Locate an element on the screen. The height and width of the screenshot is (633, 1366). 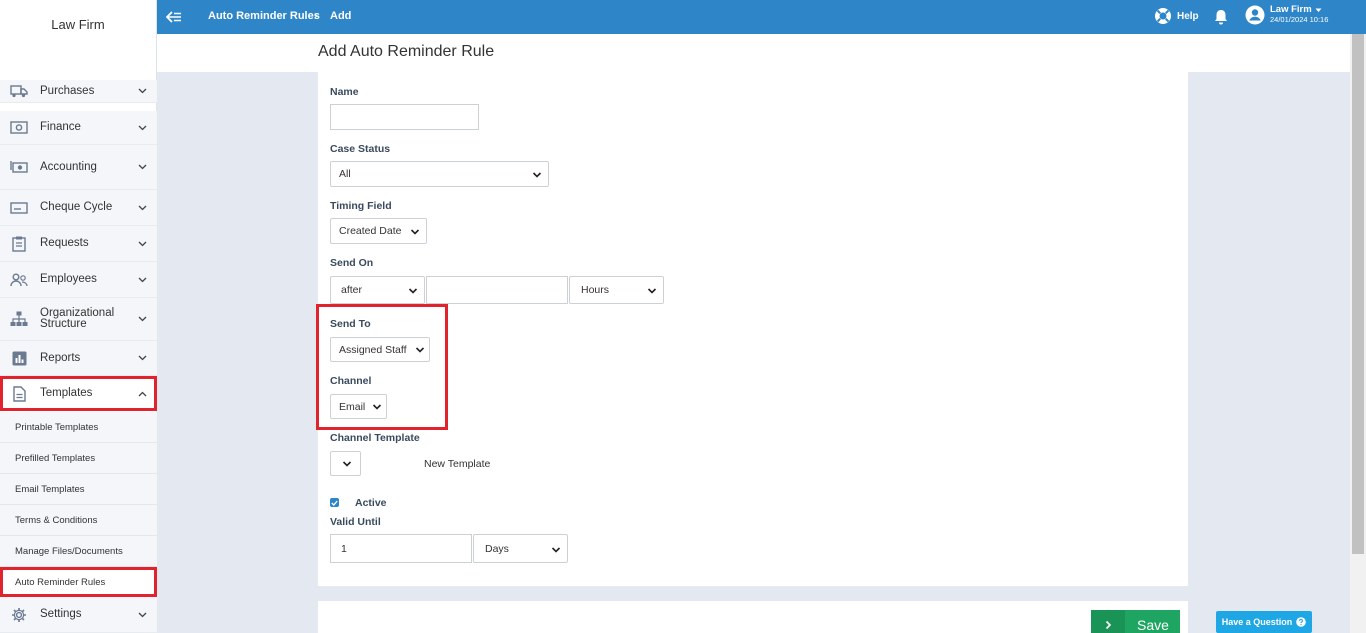
send-on-amount-input is located at coordinates (497, 290).